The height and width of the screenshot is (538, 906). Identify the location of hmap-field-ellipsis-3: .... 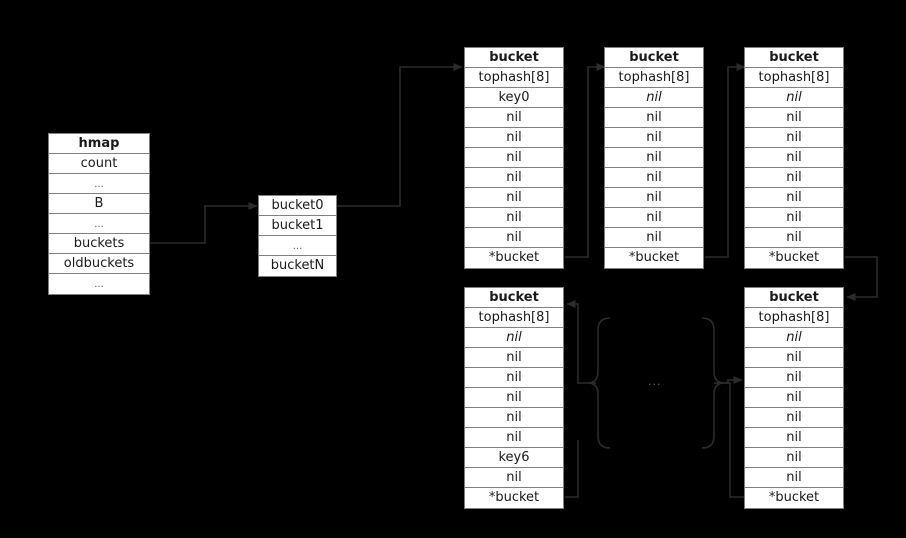
(99, 284).